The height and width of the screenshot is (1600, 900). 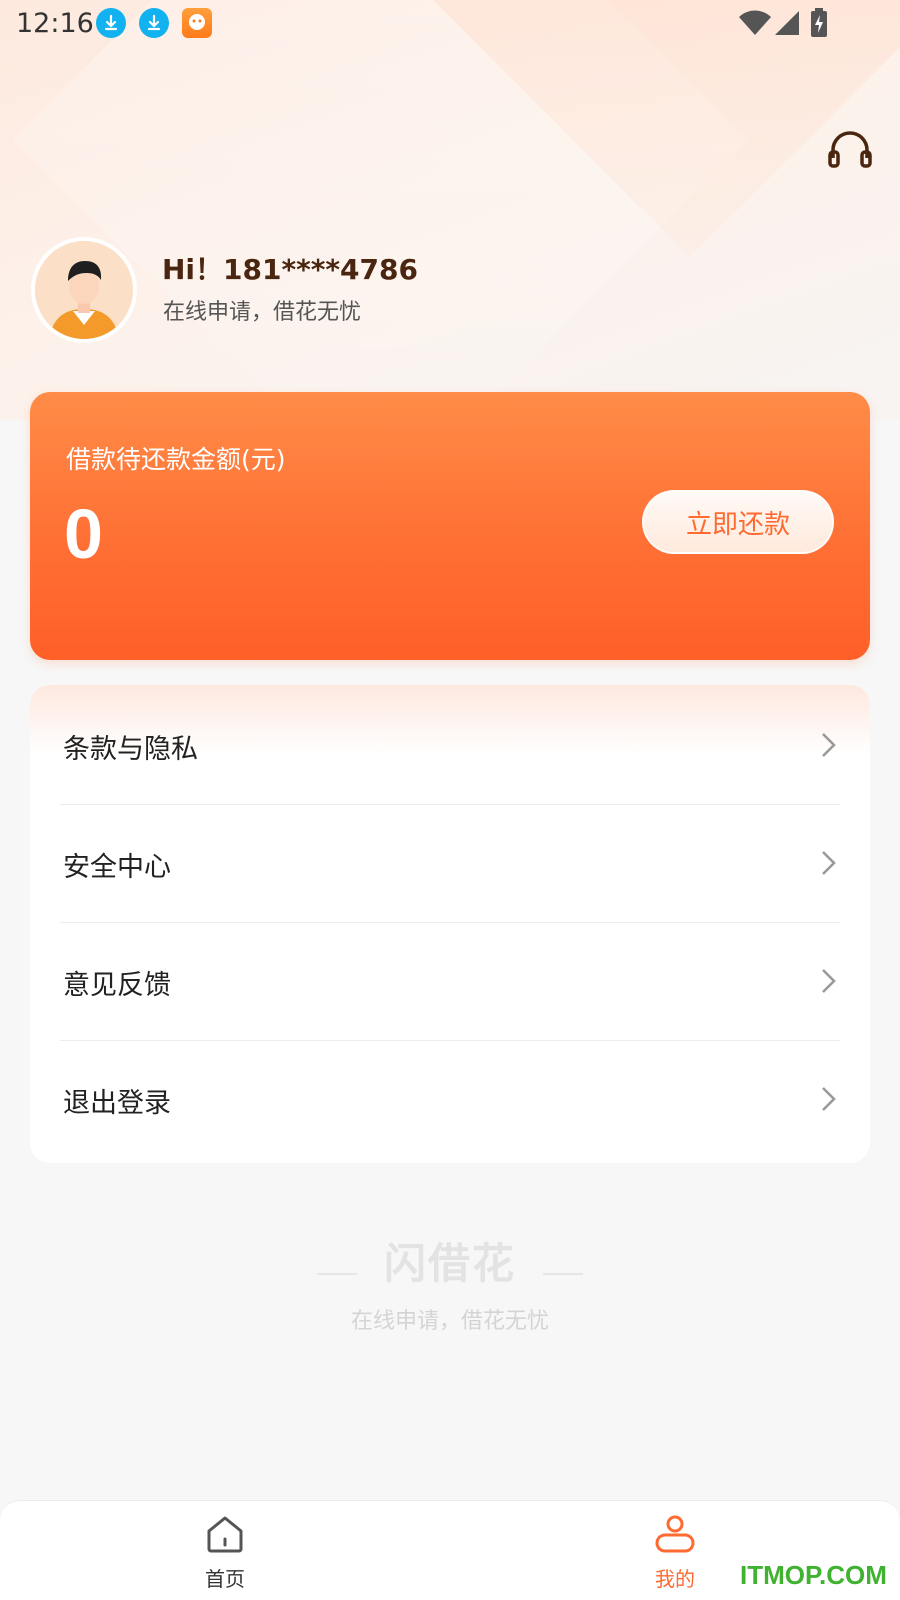 I want to click on battery-icon, so click(x=819, y=22).